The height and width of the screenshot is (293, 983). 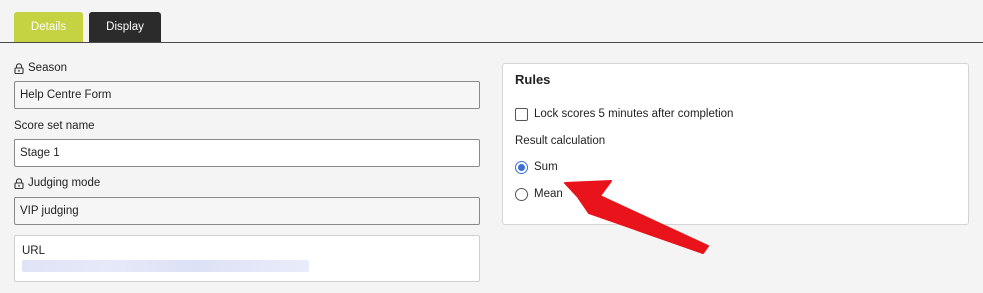 I want to click on result-calculation-label: Result calculation, so click(x=560, y=141).